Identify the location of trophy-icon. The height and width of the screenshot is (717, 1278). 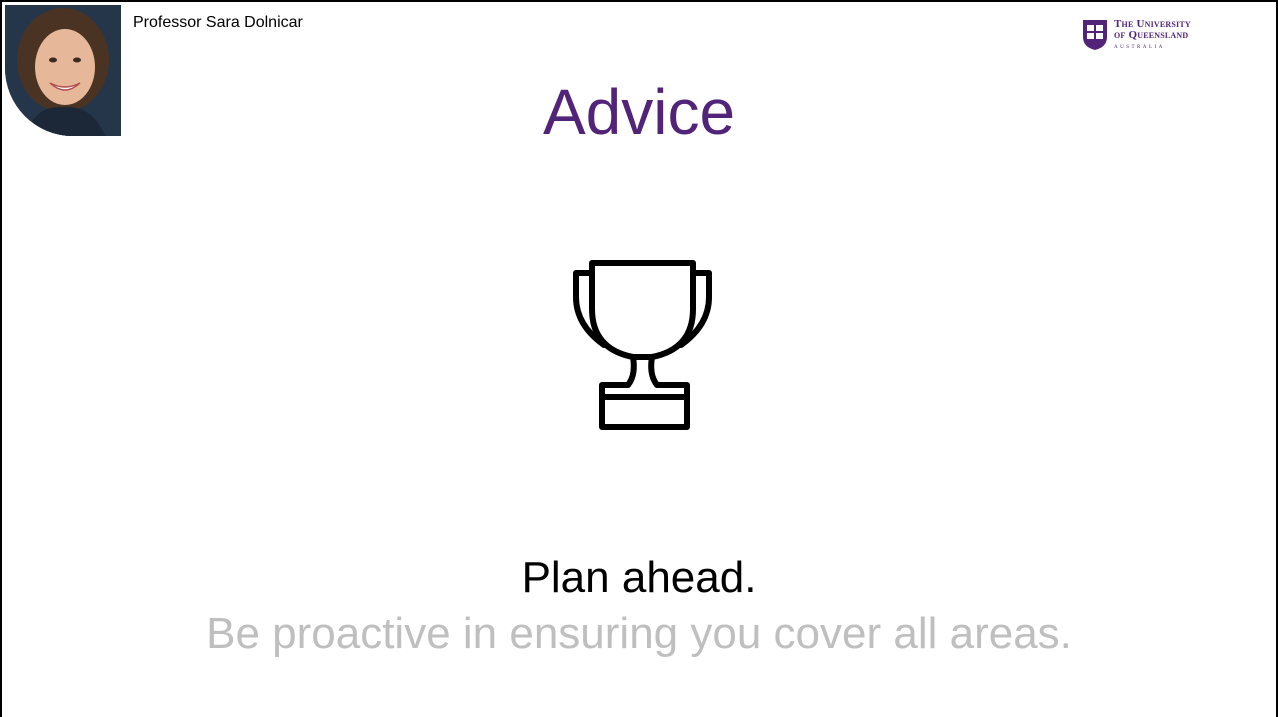
(642, 345).